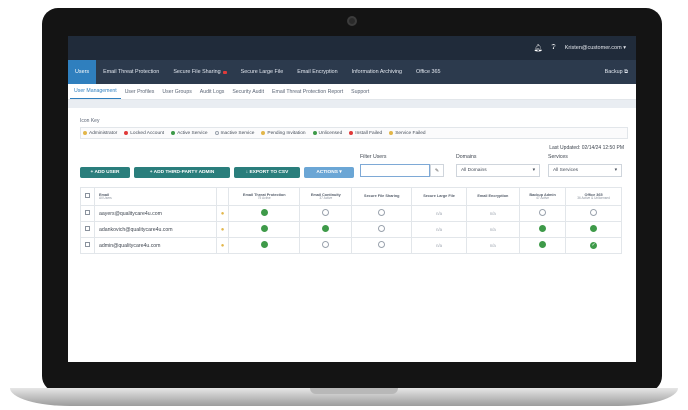 The height and width of the screenshot is (410, 688). What do you see at coordinates (155, 245) in the screenshot?
I see `user-email: admin@qualitycare4u.com` at bounding box center [155, 245].